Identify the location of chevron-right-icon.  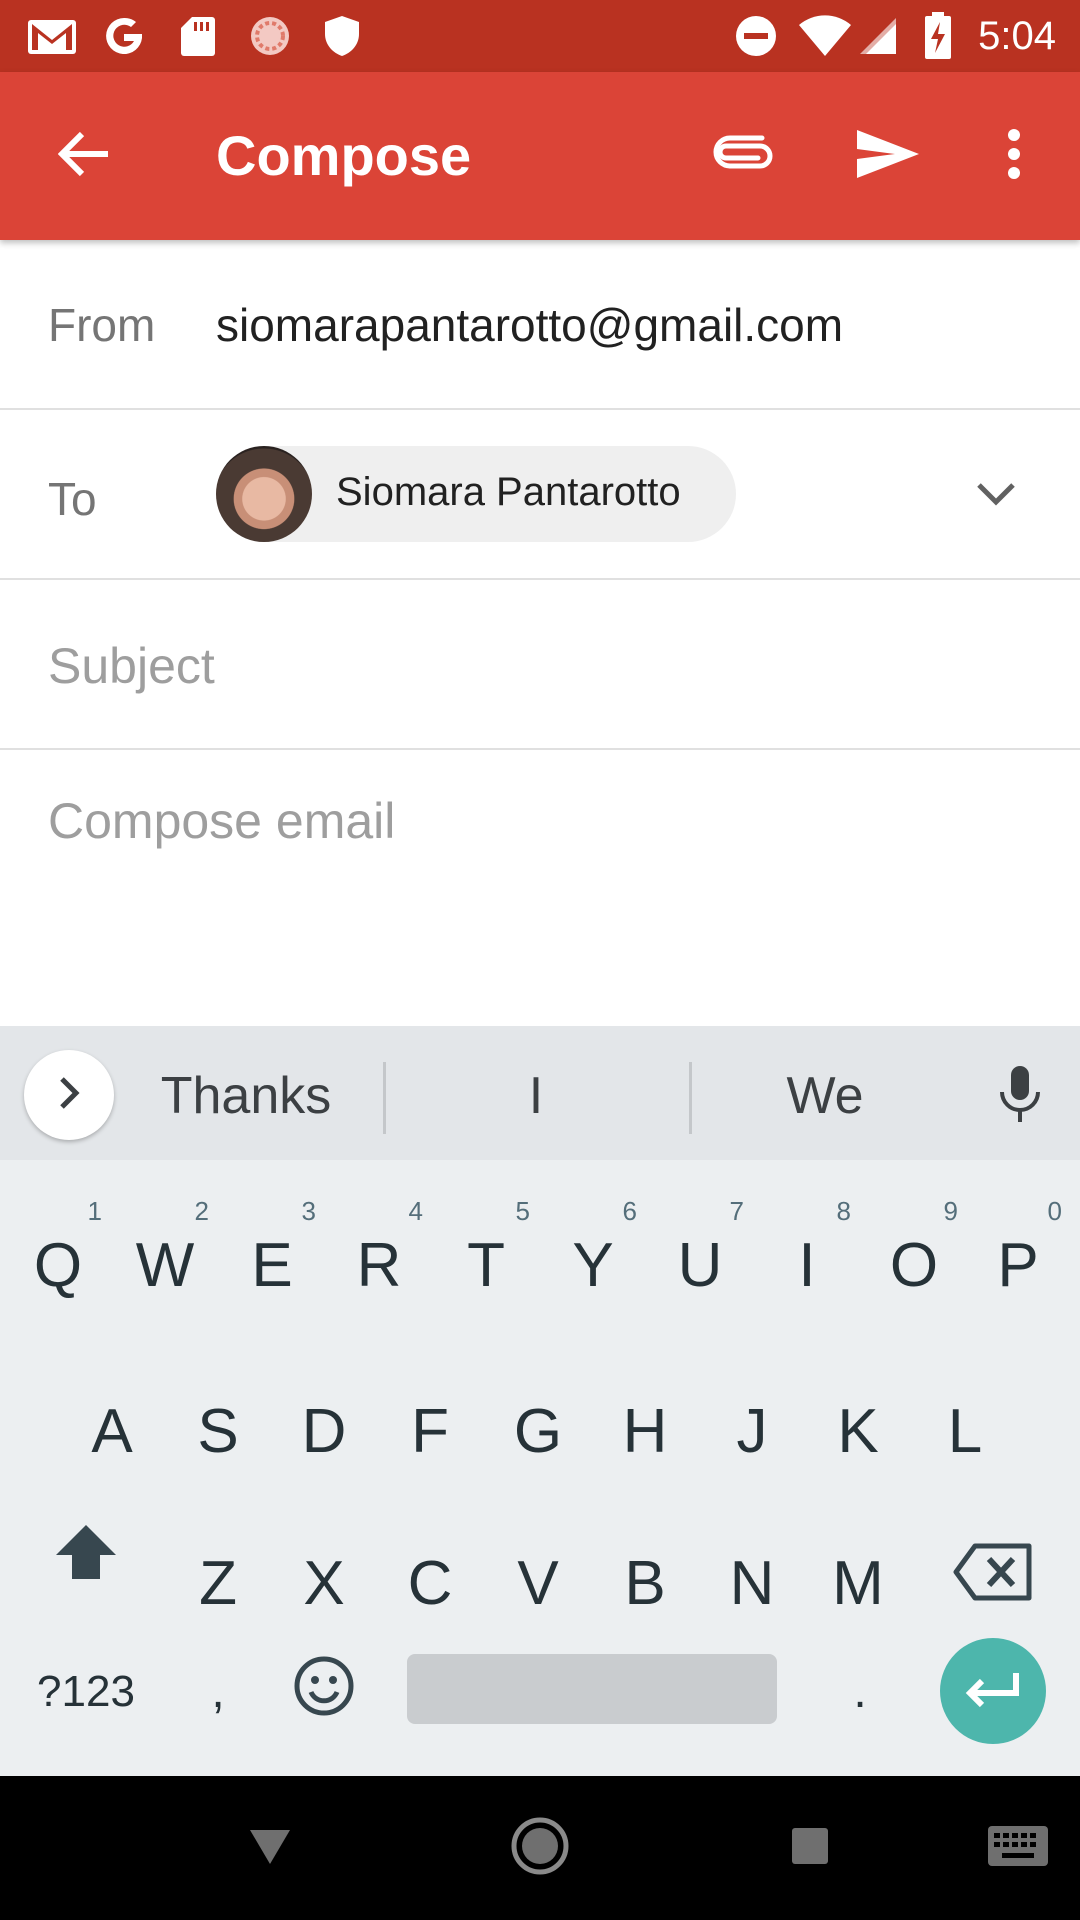
(69, 1095).